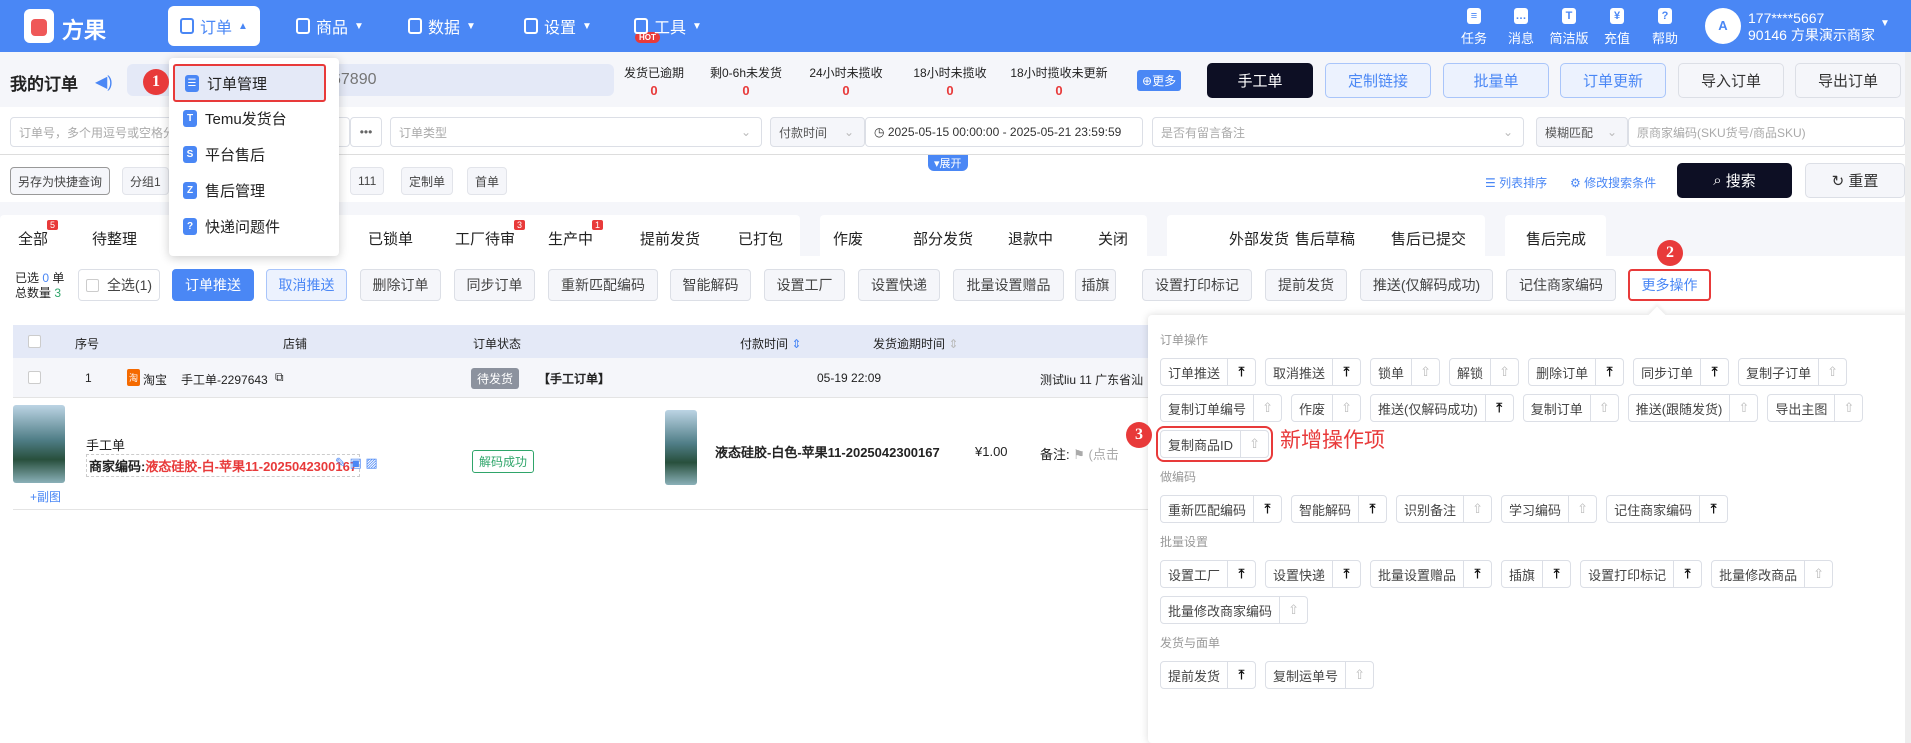 This screenshot has height=743, width=1911. Describe the element at coordinates (1536, 574) in the screenshot. I see `action-chip: 插旗 ⤒` at that location.